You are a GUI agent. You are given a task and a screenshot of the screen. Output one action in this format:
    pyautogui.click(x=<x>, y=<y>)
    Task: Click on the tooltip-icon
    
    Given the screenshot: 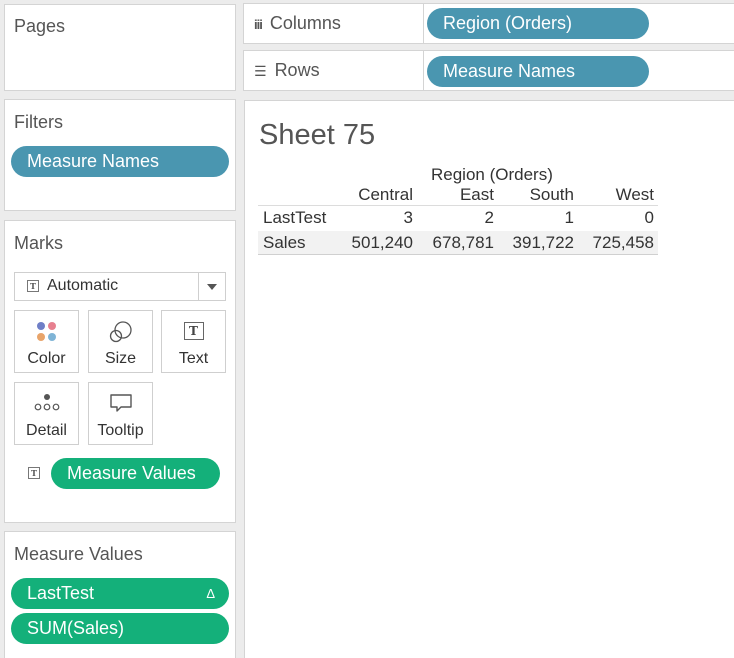 What is the action you would take?
    pyautogui.click(x=120, y=403)
    